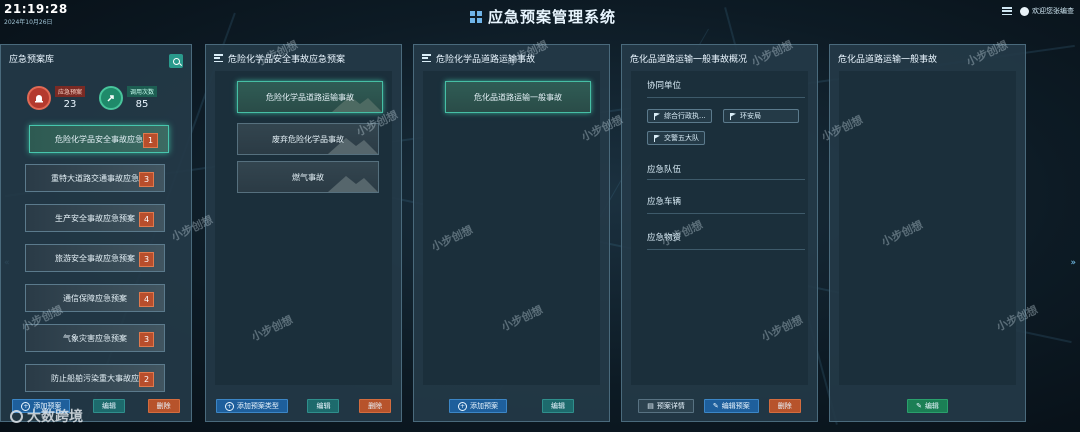  I want to click on count-badge: 1, so click(150, 140).